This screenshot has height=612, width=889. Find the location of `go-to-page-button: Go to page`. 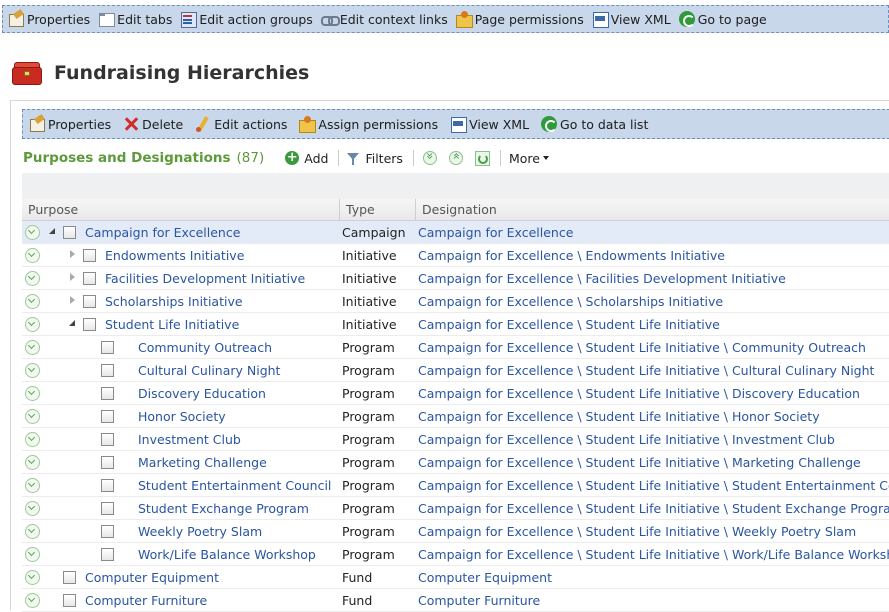

go-to-page-button: Go to page is located at coordinates (722, 19).